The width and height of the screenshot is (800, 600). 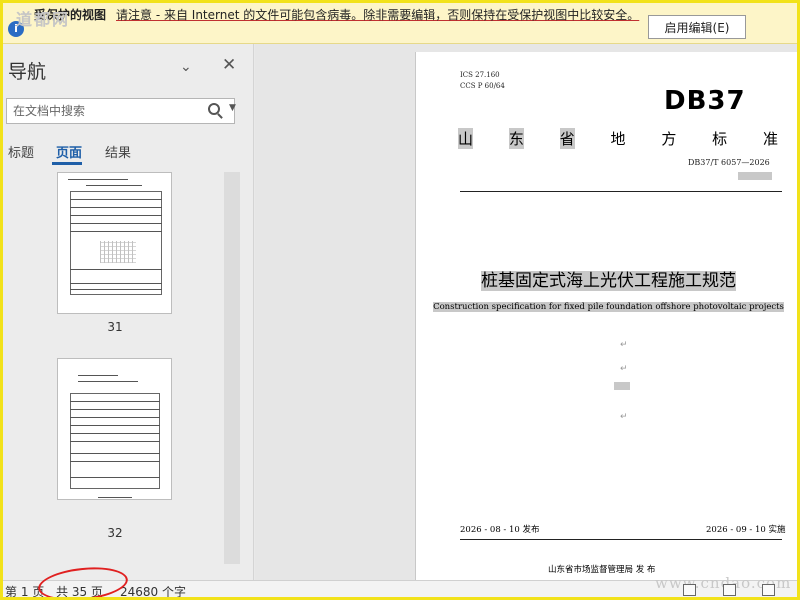 What do you see at coordinates (729, 590) in the screenshot?
I see `print-layout-icon` at bounding box center [729, 590].